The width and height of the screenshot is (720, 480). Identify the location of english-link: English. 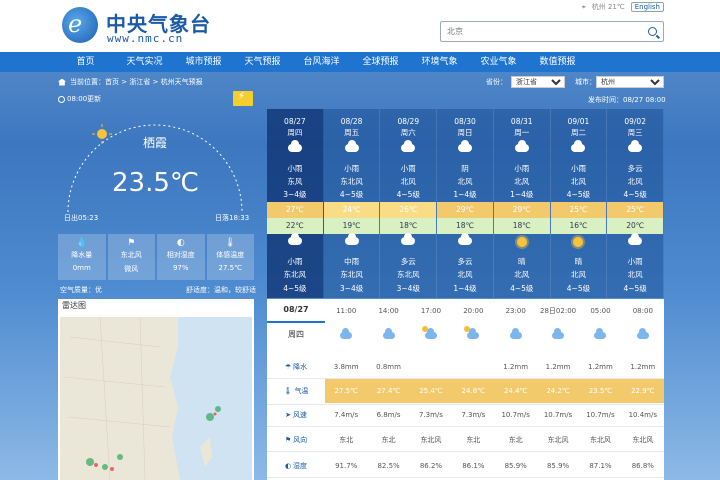
(647, 7).